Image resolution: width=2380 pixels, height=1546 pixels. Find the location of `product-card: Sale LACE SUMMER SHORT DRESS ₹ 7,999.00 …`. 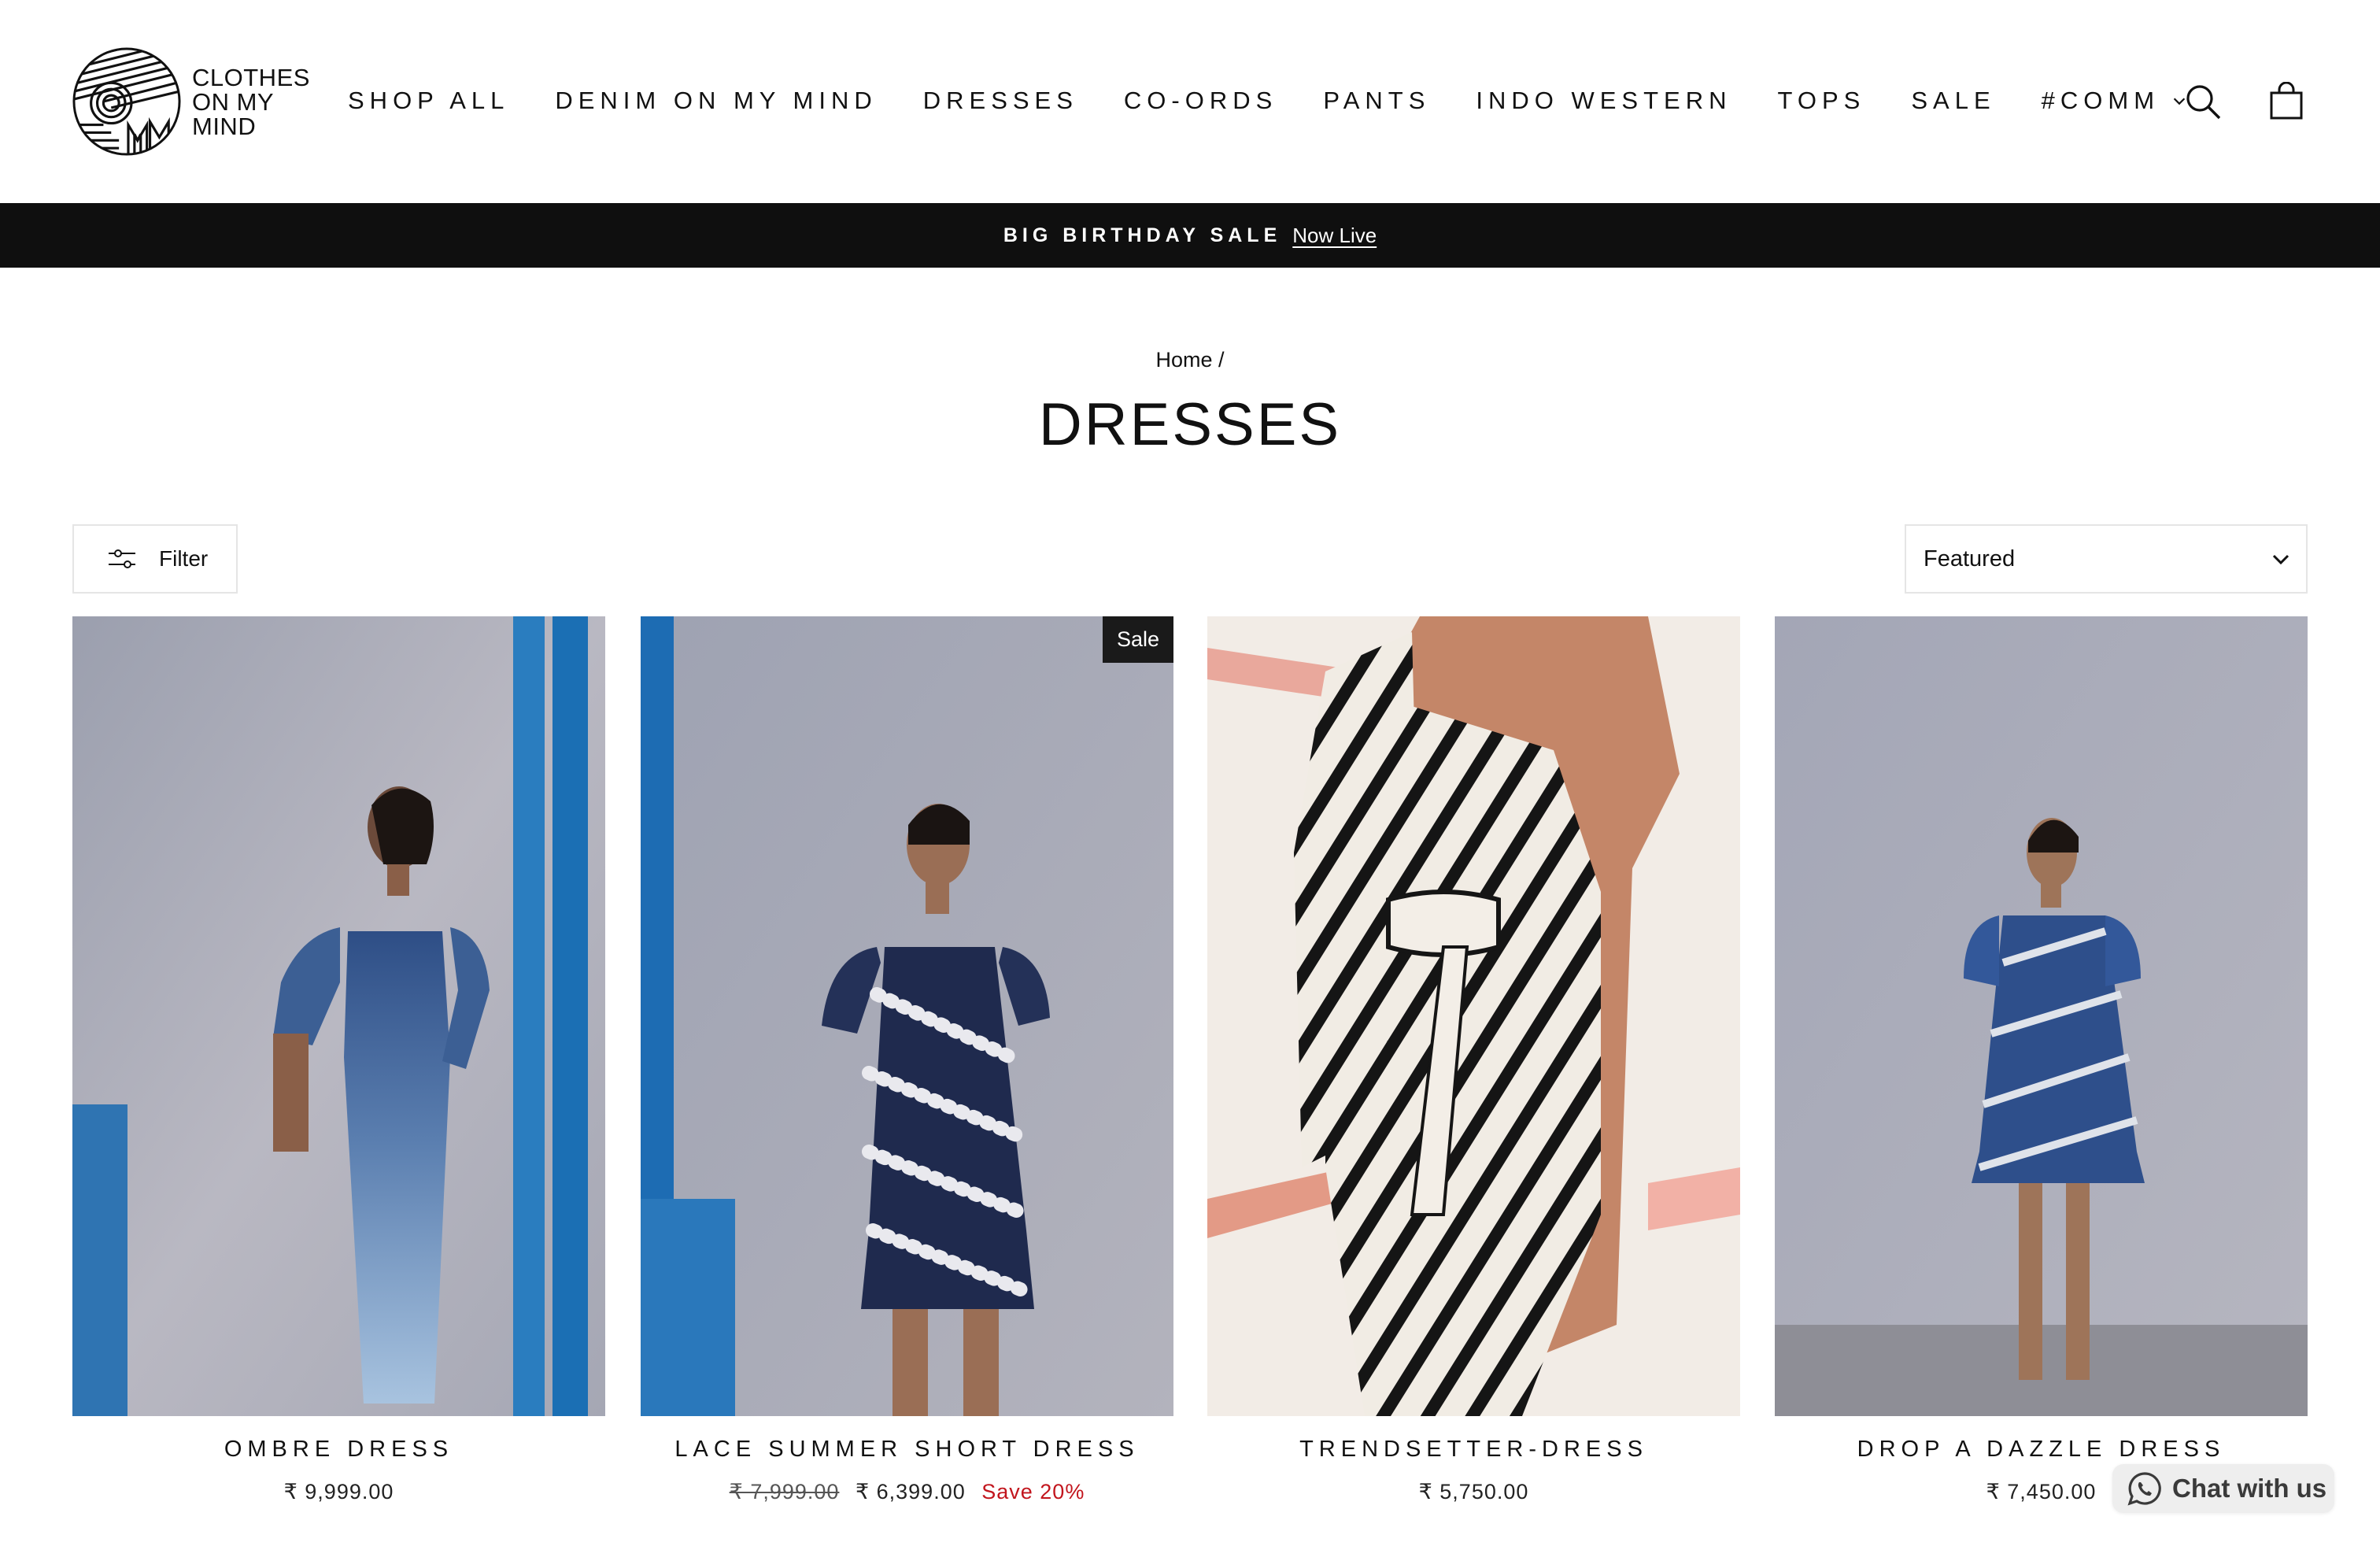

product-card: Sale LACE SUMMER SHORT DRESS ₹ 7,999.00 … is located at coordinates (907, 1060).